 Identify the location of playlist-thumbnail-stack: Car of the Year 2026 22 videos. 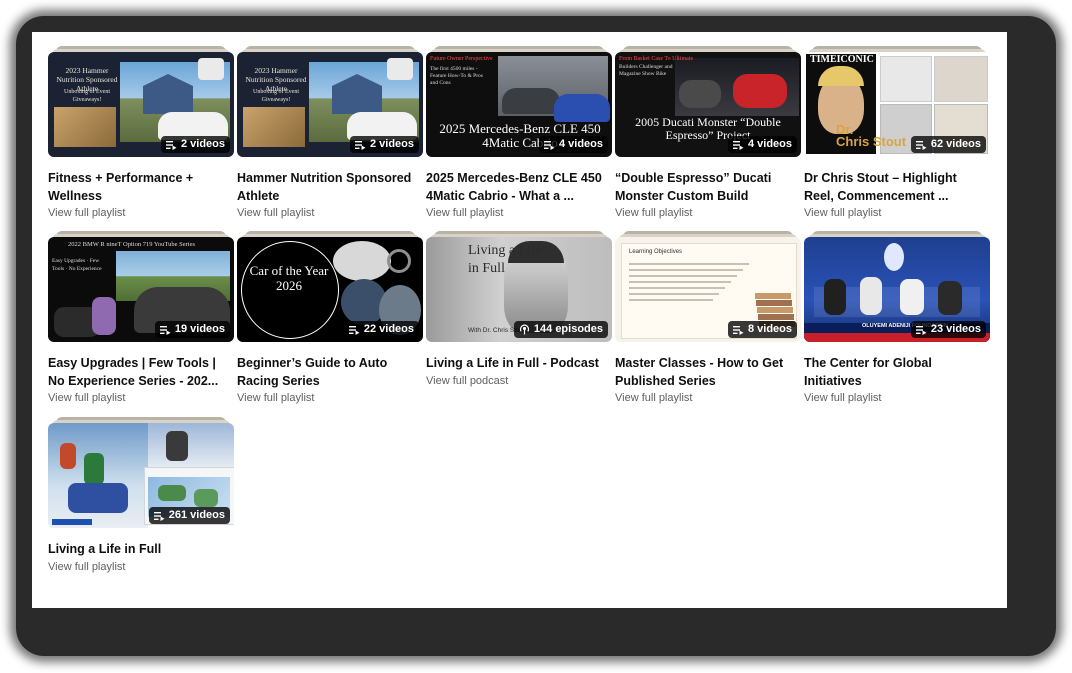
(330, 286).